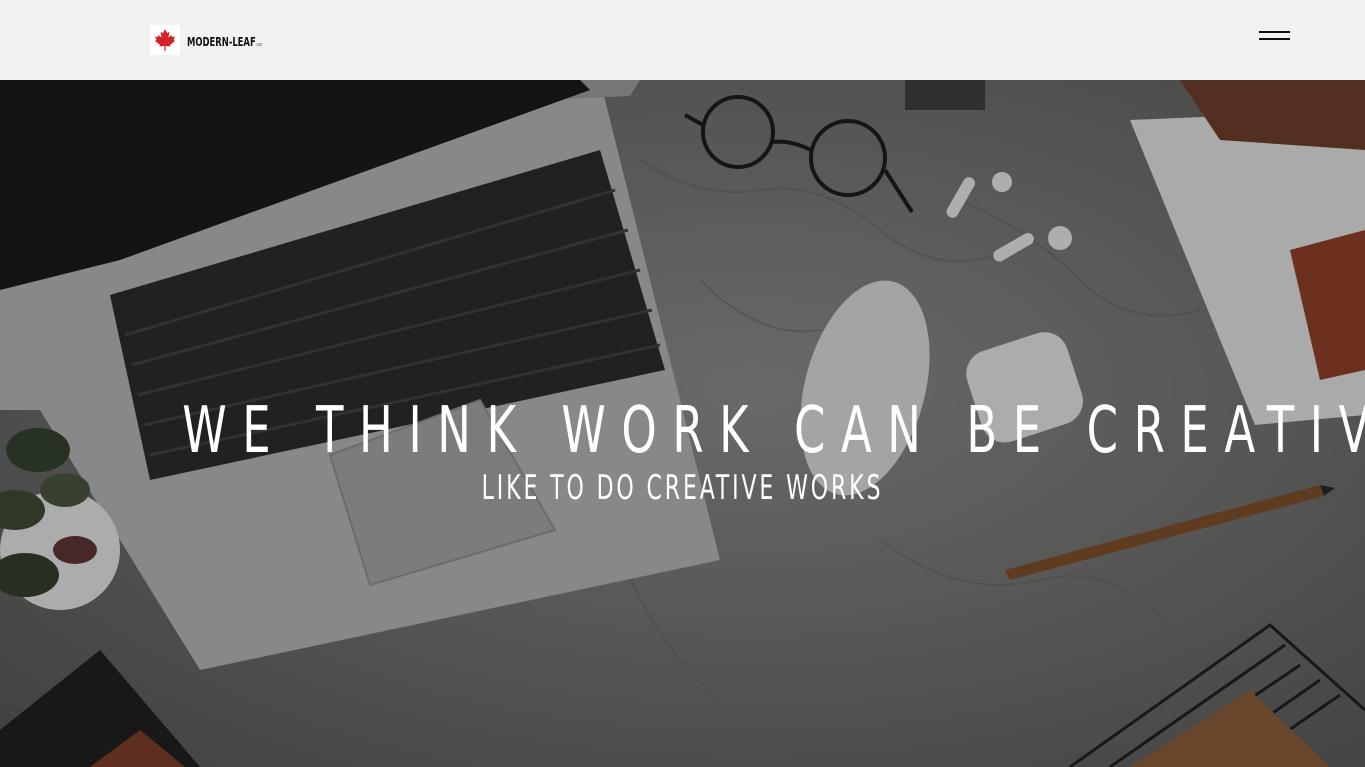  Describe the element at coordinates (682, 488) in the screenshot. I see `hero-subtitle: LIKE TO DO CREATIVE WORKS` at that location.